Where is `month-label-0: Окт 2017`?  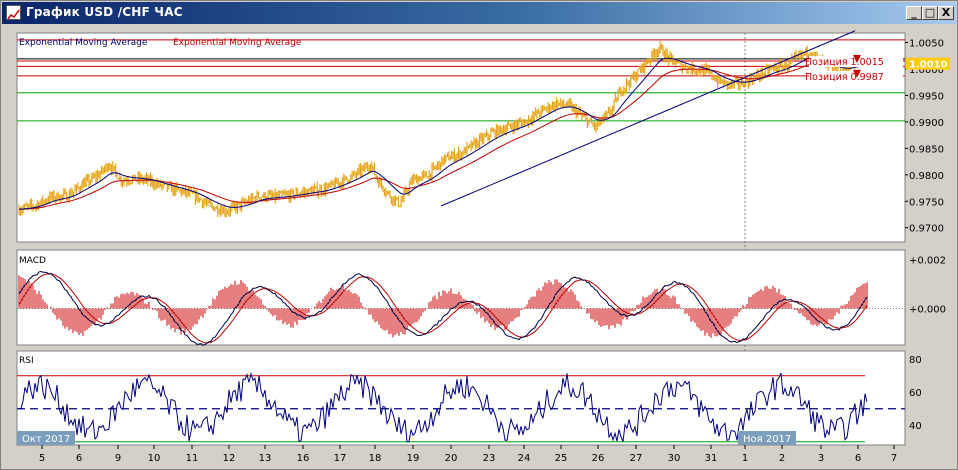 month-label-0: Окт 2017 is located at coordinates (46, 439).